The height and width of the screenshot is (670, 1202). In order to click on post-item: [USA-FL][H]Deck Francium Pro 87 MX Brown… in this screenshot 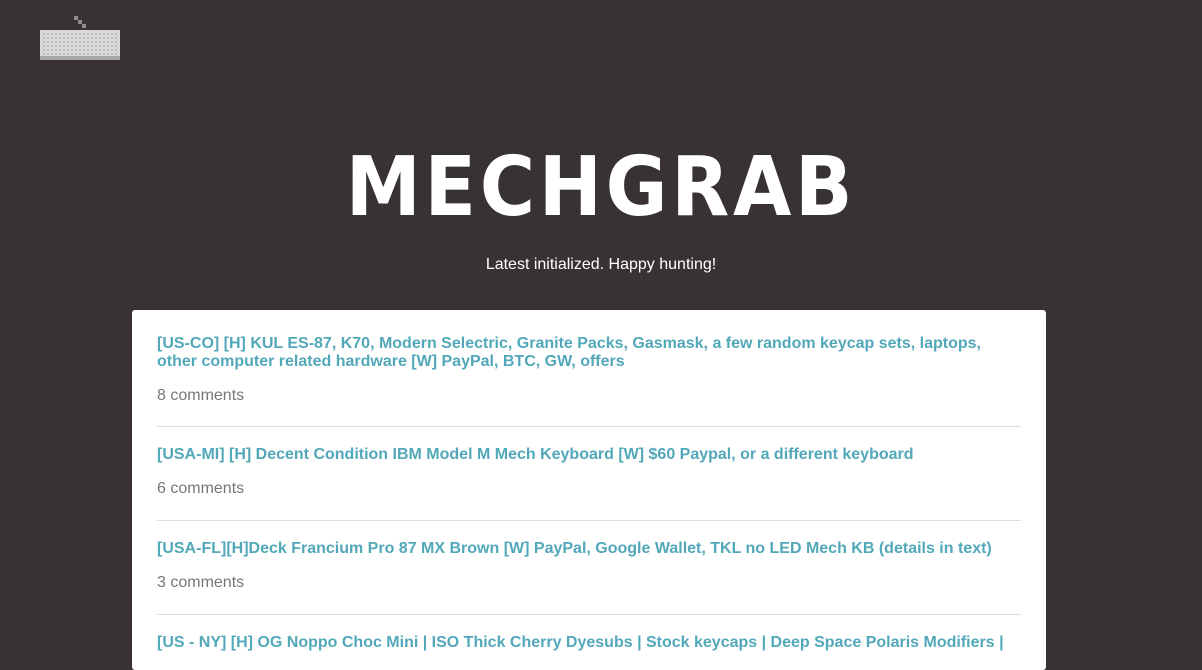, I will do `click(589, 568)`.